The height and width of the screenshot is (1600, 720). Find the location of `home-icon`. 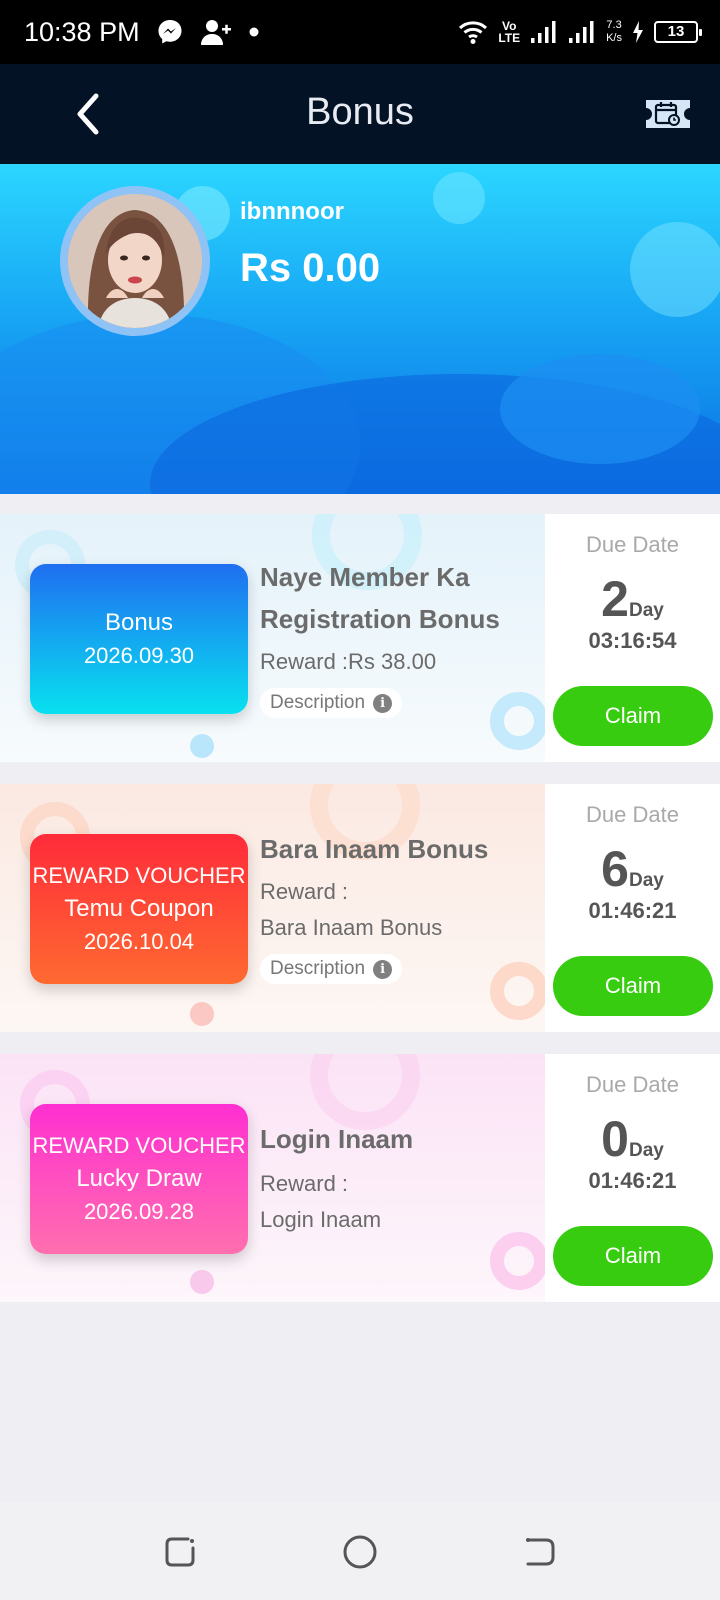

home-icon is located at coordinates (360, 1552).